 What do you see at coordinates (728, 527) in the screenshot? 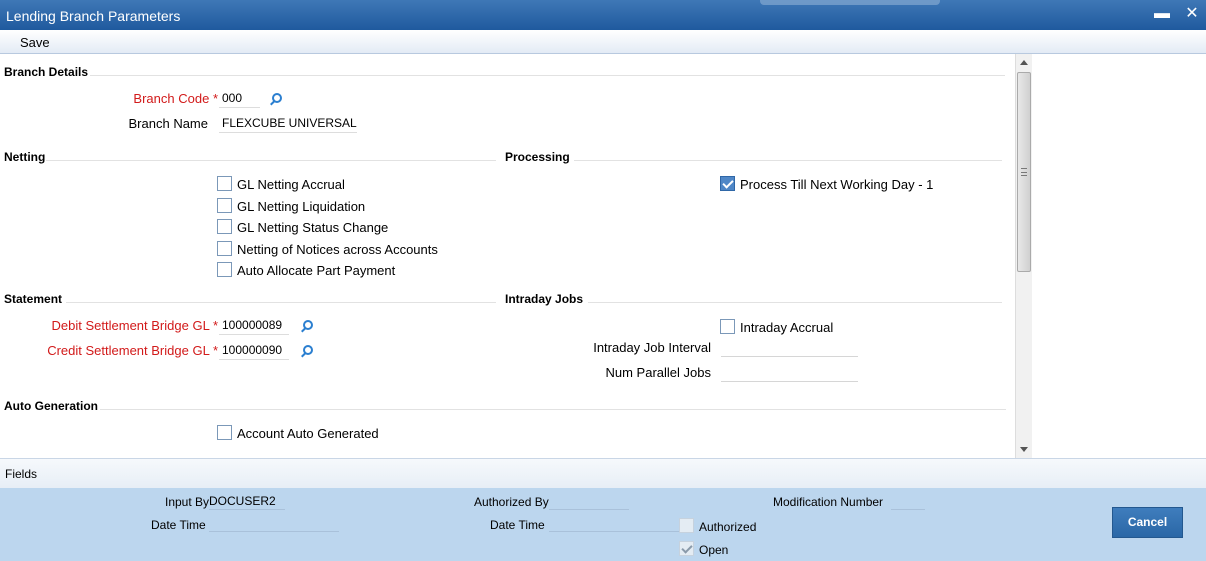
I see `authorized-label: Authorized` at bounding box center [728, 527].